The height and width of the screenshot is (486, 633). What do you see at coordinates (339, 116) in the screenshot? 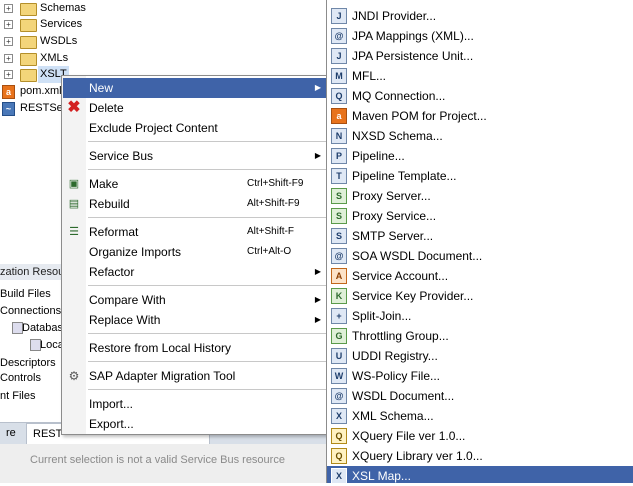
I see `maven-icon: a` at bounding box center [339, 116].